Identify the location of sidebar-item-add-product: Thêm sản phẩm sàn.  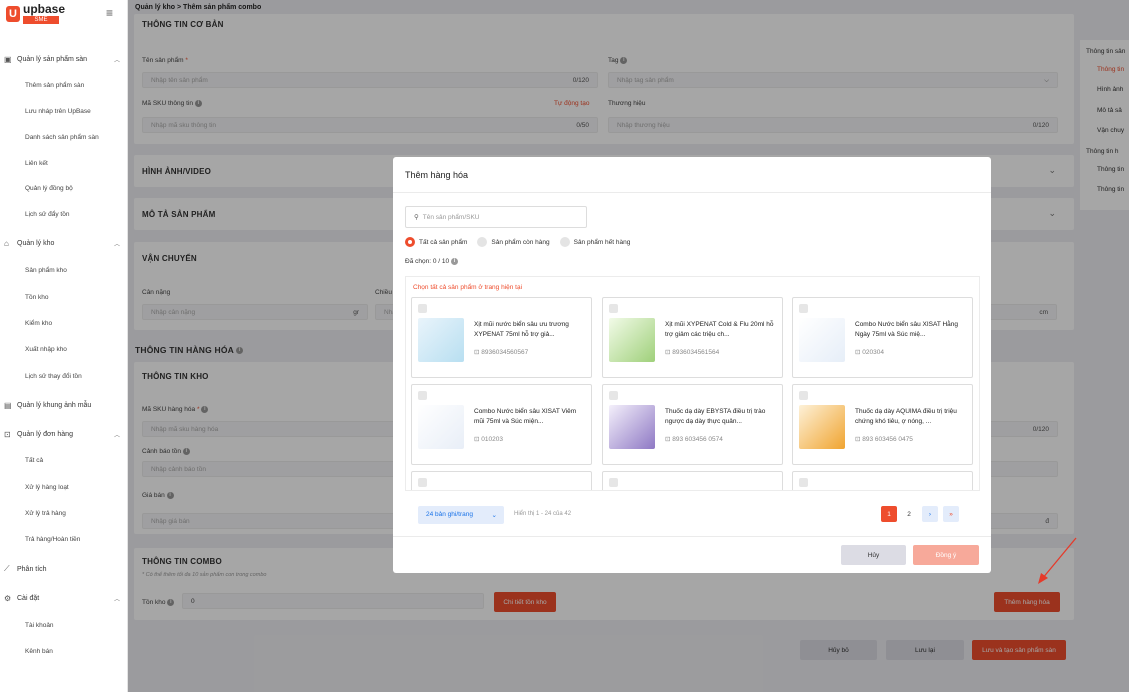
(54, 85).